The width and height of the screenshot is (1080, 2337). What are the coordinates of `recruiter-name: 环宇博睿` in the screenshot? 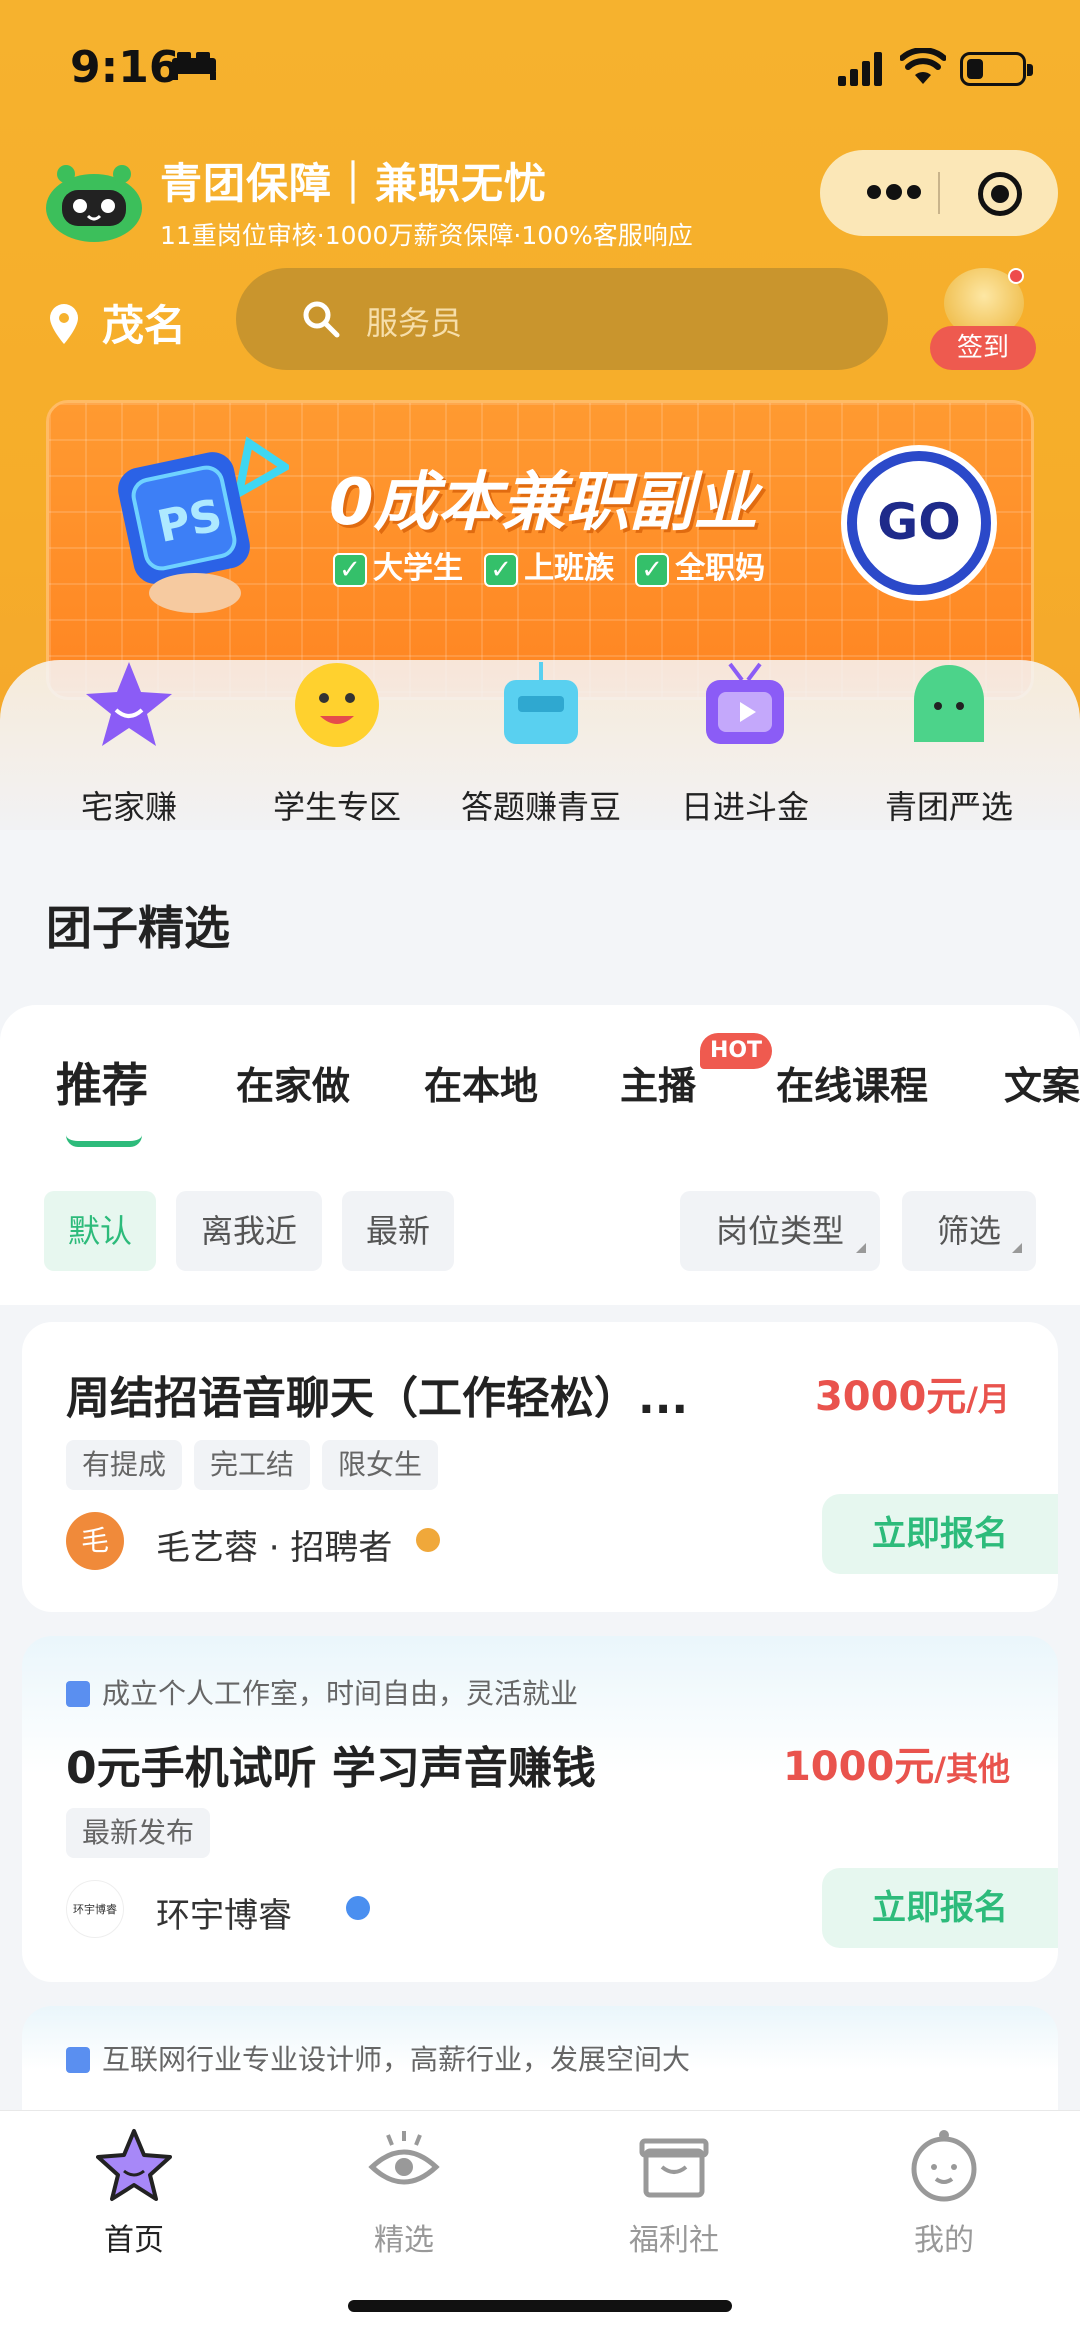 It's located at (224, 1916).